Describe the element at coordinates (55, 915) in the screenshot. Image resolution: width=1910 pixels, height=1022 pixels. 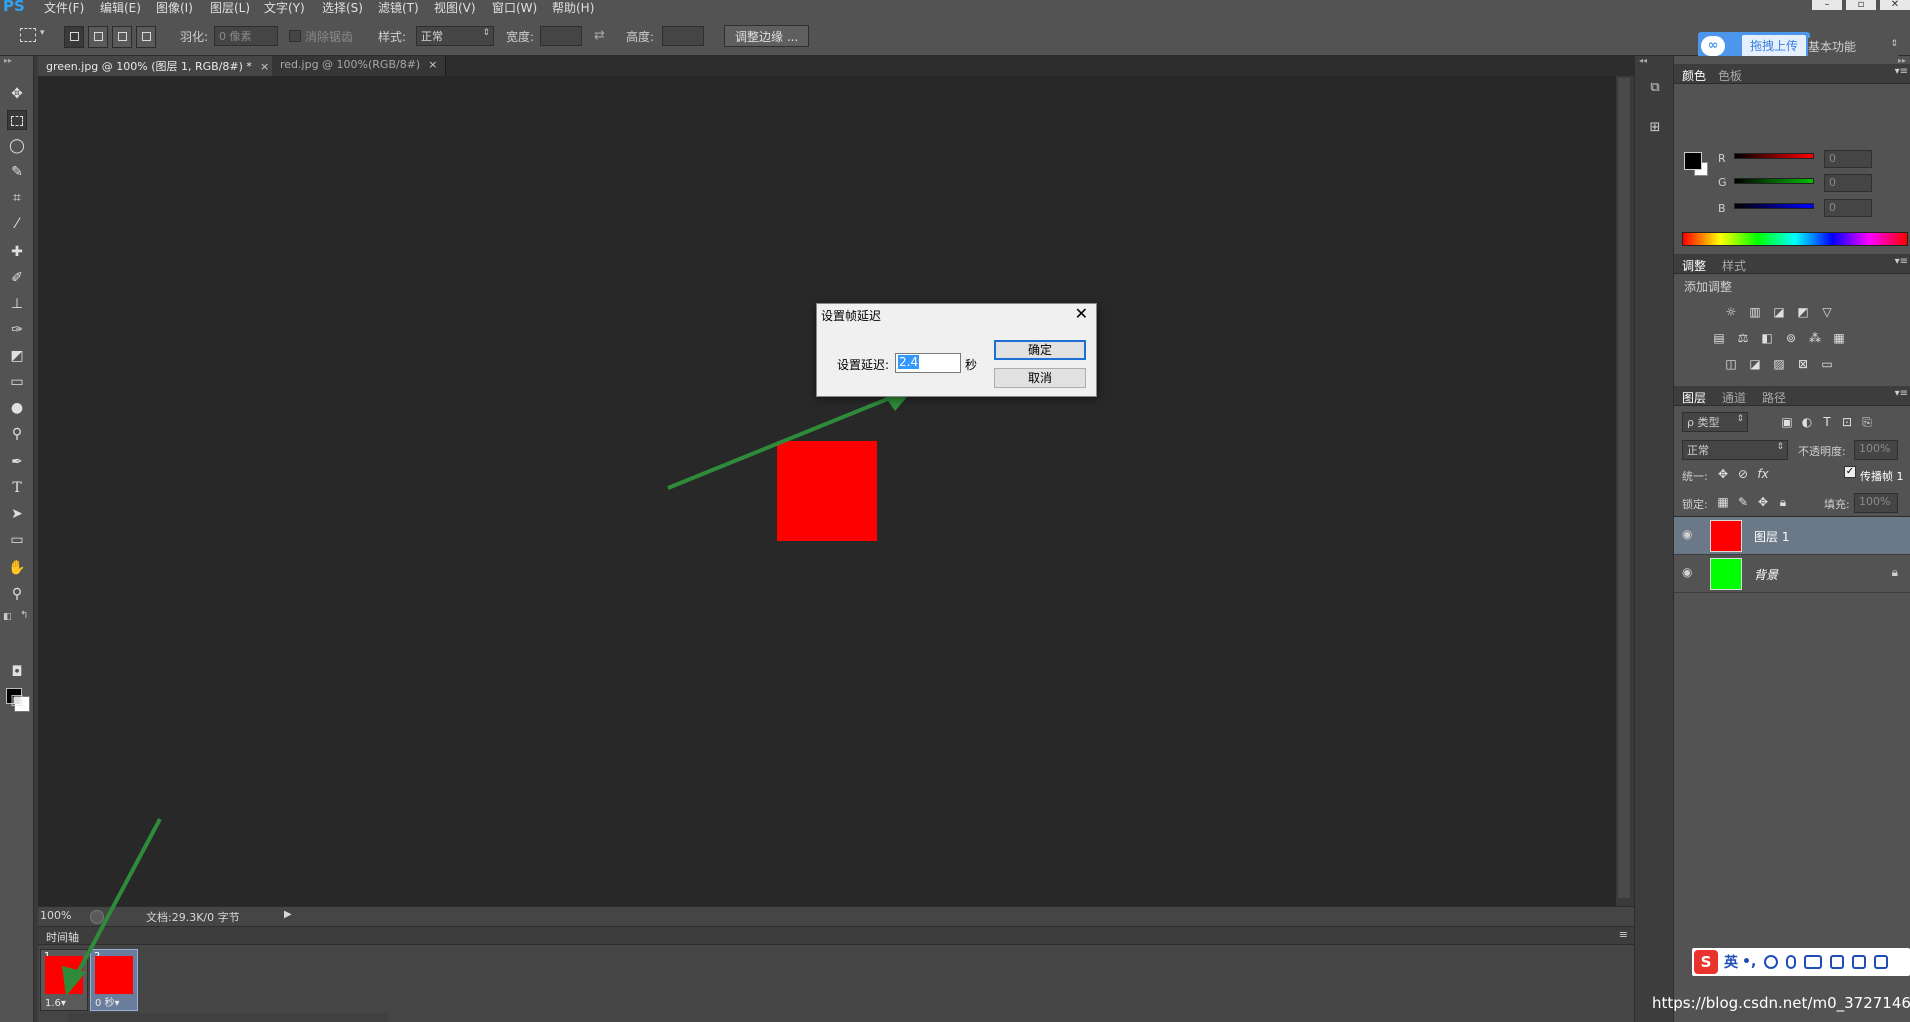
I see `zoom-level: 100%` at that location.